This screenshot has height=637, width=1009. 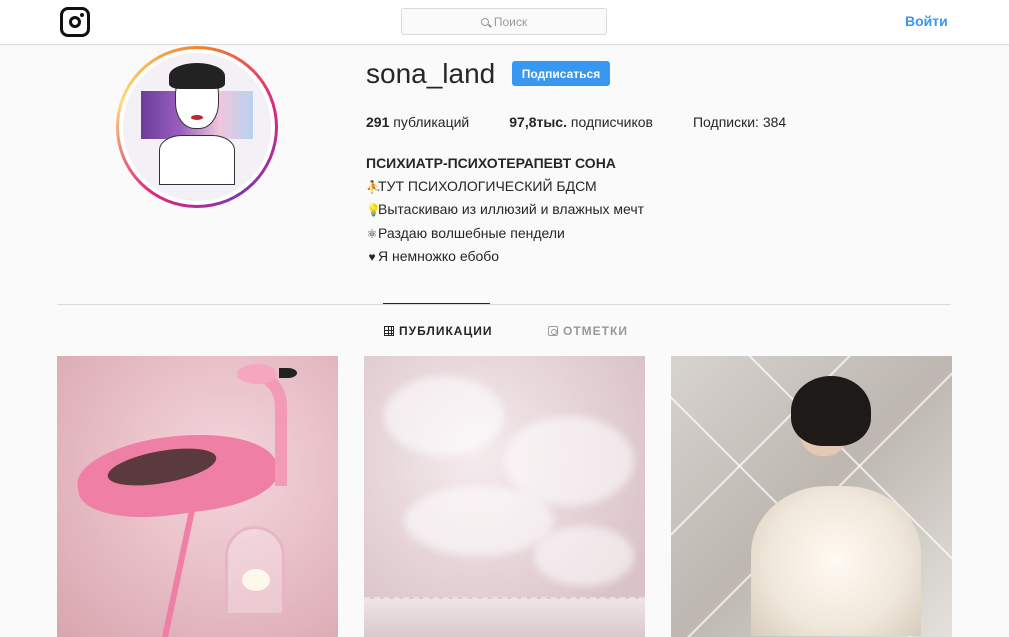 I want to click on lightbulb-icon: 💡, so click(x=373, y=210).